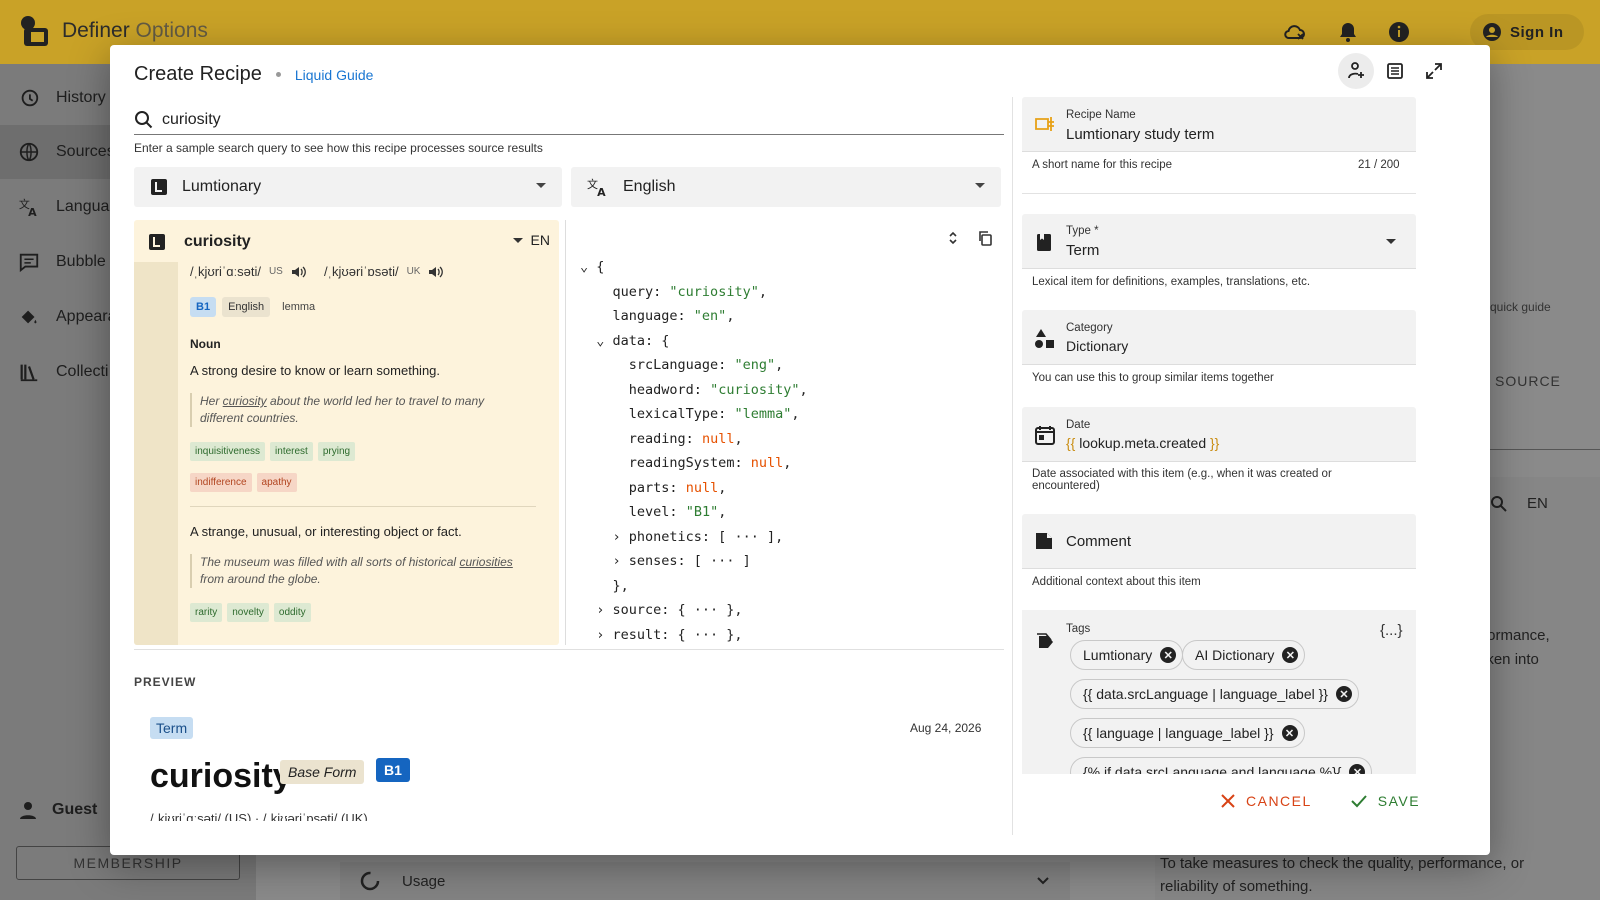 This screenshot has height=900, width=1600. What do you see at coordinates (32, 212) in the screenshot?
I see `svg-text: A` at bounding box center [32, 212].